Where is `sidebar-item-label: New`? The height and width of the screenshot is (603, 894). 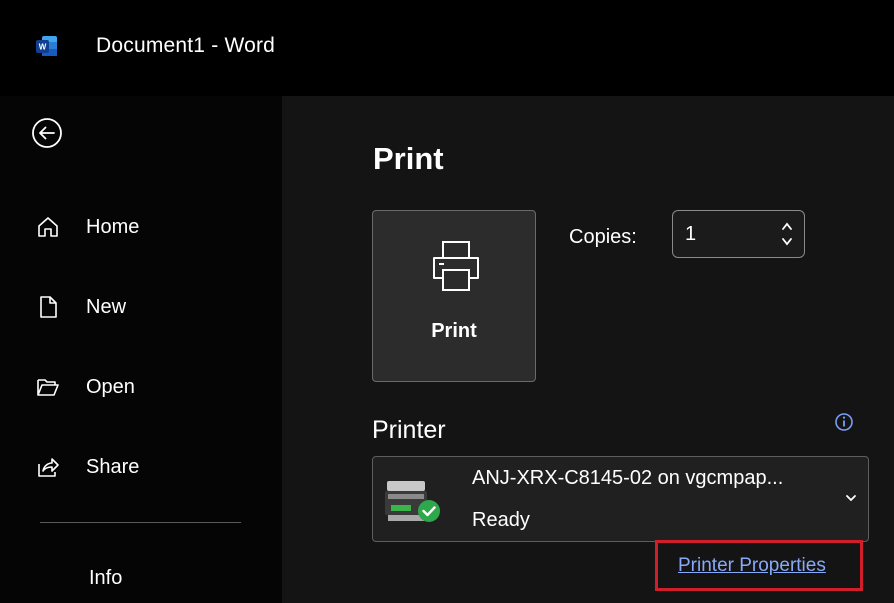
sidebar-item-label: New is located at coordinates (106, 306).